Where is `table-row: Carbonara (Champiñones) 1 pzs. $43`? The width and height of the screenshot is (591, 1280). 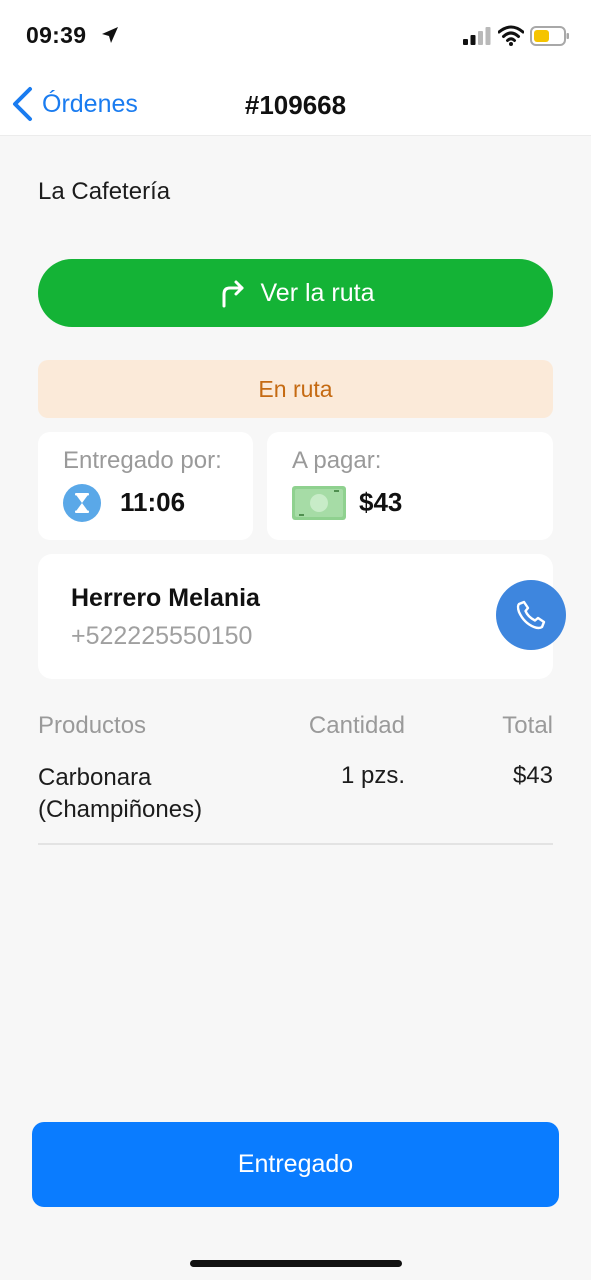 table-row: Carbonara (Champiñones) 1 pzs. $43 is located at coordinates (295, 794).